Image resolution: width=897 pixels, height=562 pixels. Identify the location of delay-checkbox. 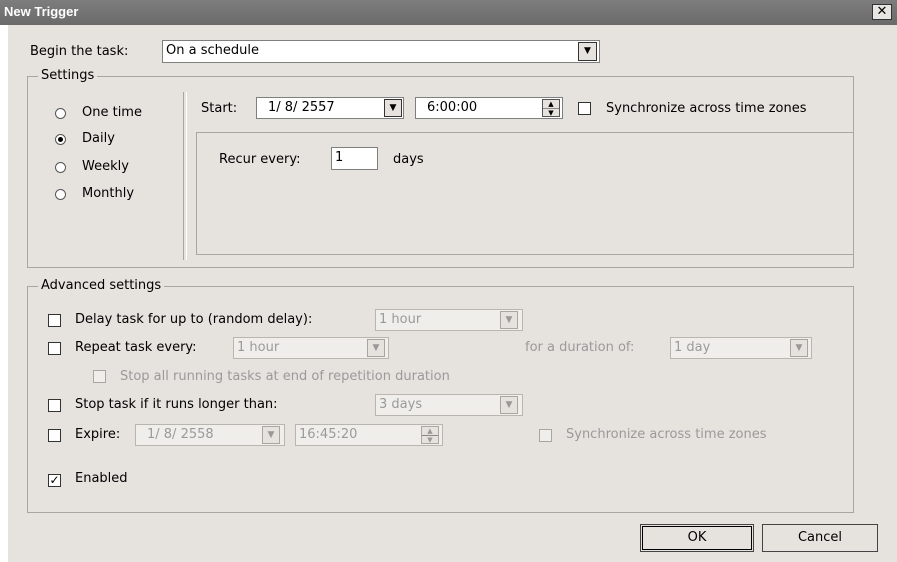
(54, 320).